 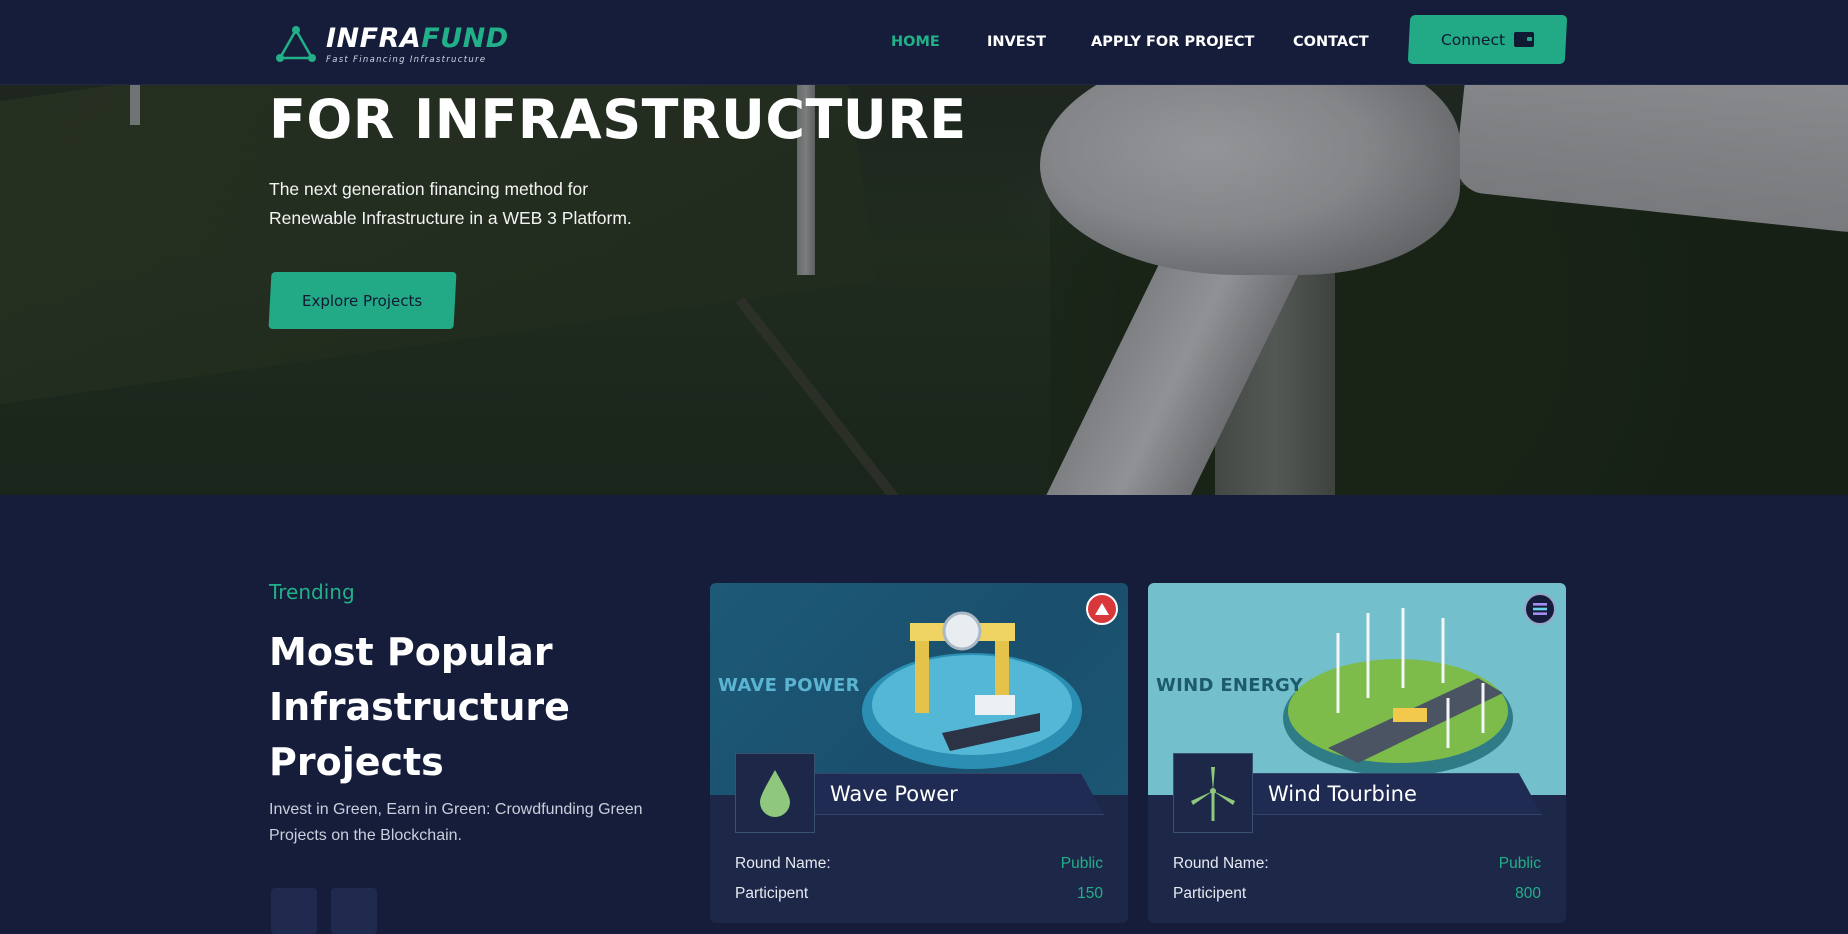 I want to click on nav-apply-for-project: APPLY FOR PROJECT, so click(x=1172, y=42).